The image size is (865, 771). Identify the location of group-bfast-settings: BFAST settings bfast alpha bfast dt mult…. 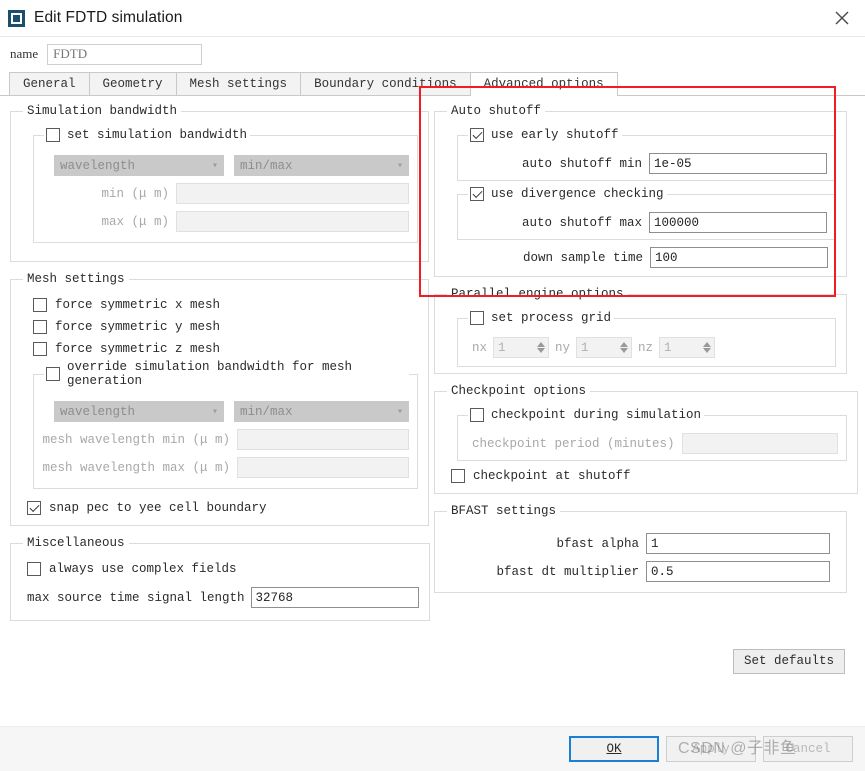
(640, 548).